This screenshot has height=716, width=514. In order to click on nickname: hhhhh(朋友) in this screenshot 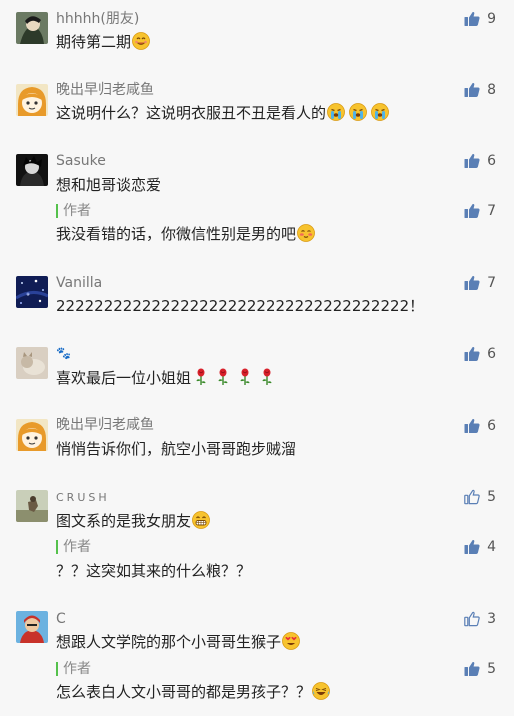, I will do `click(98, 19)`.